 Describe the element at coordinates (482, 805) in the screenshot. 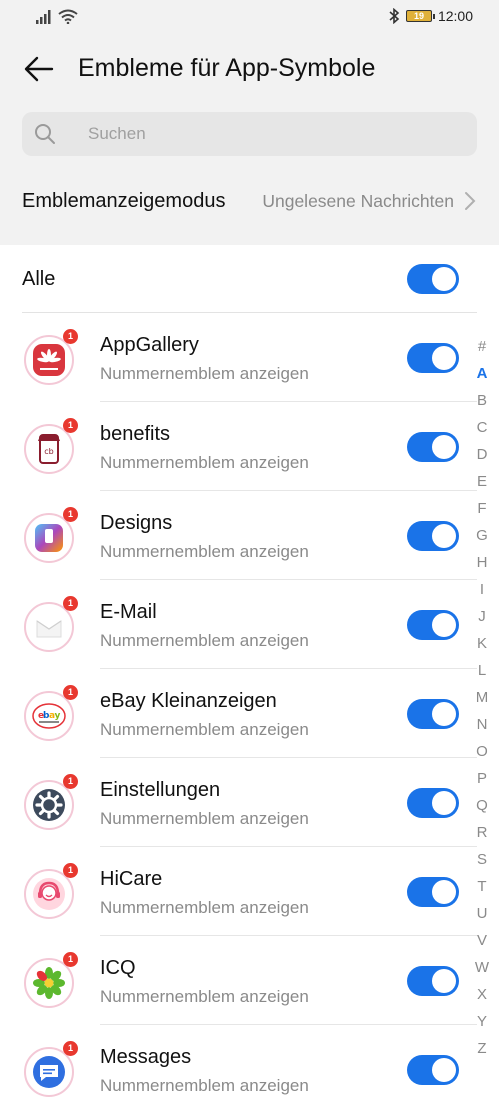

I see `alphabet-letter: Q` at that location.